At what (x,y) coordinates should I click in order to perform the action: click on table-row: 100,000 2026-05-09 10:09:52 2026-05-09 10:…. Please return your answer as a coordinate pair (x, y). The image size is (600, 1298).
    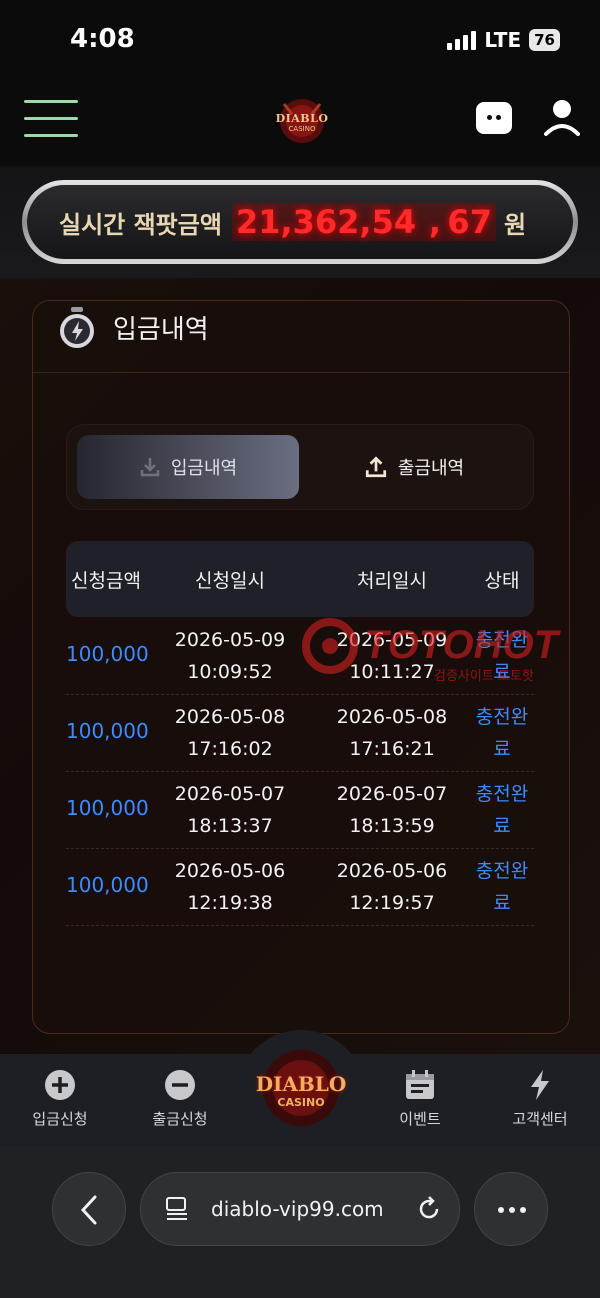
    Looking at the image, I should click on (300, 656).